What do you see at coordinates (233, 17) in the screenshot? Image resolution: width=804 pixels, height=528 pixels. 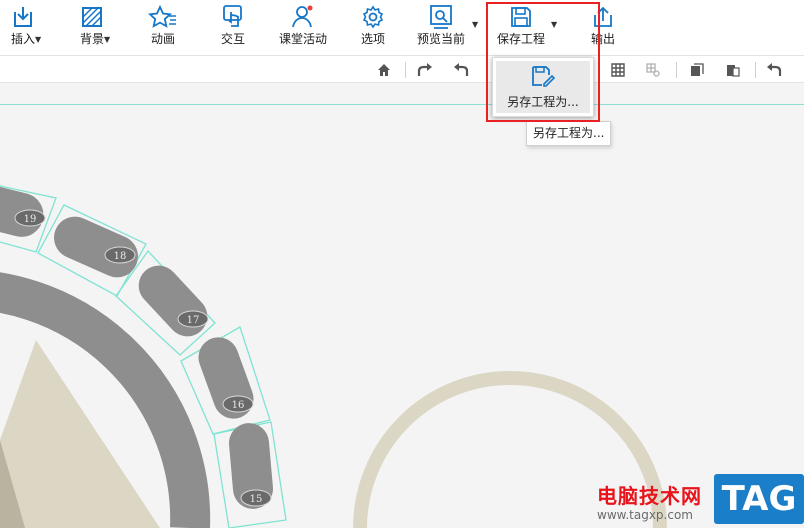 I see `interaction-icon` at bounding box center [233, 17].